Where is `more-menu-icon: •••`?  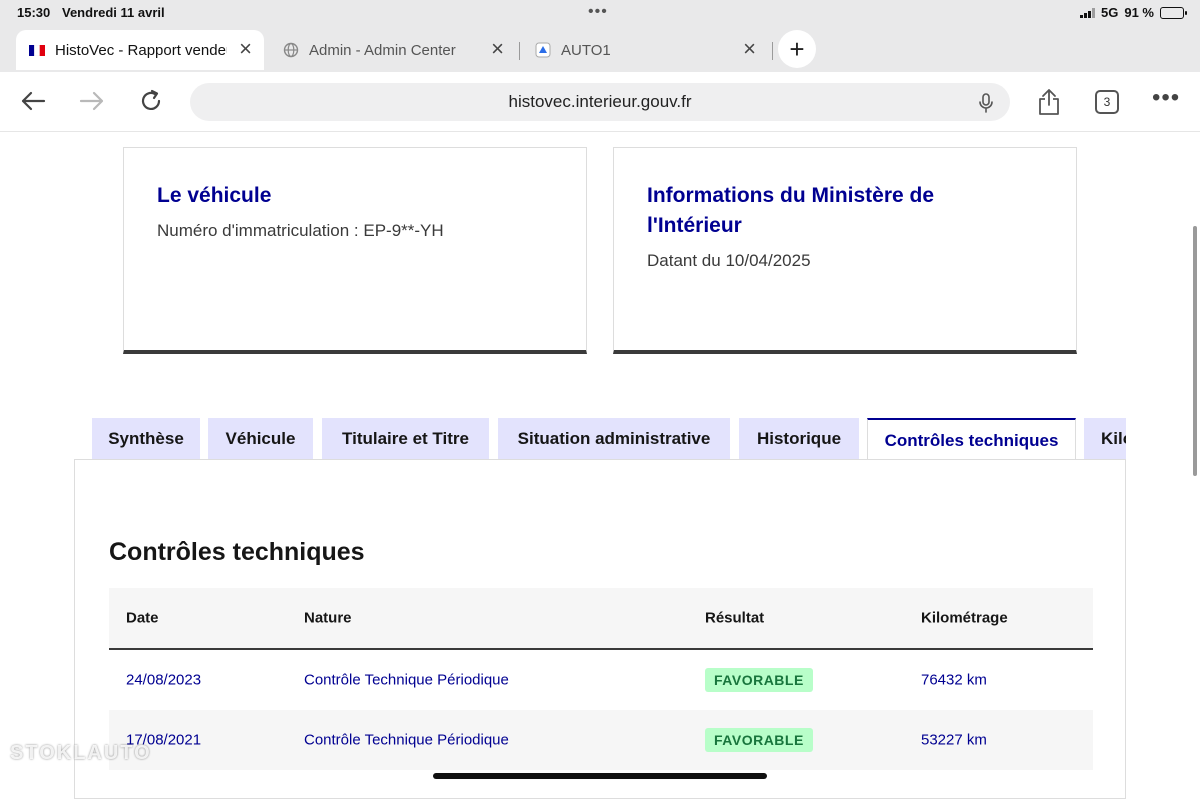 more-menu-icon: ••• is located at coordinates (1166, 98).